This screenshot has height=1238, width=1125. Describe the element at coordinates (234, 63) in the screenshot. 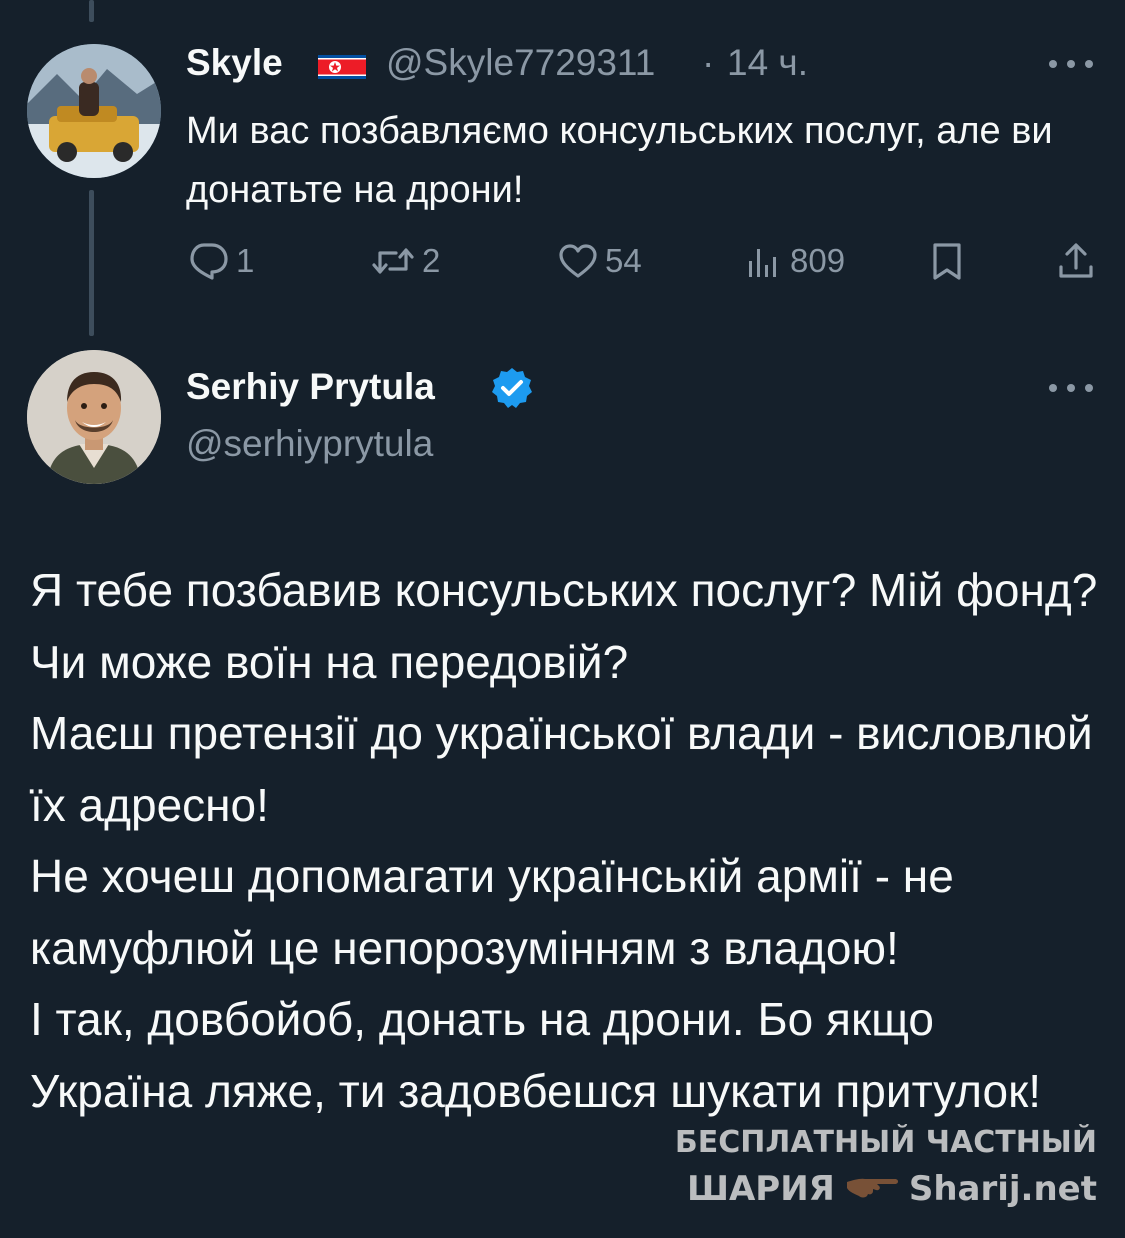

I see `reply-display-name: Skyle` at that location.